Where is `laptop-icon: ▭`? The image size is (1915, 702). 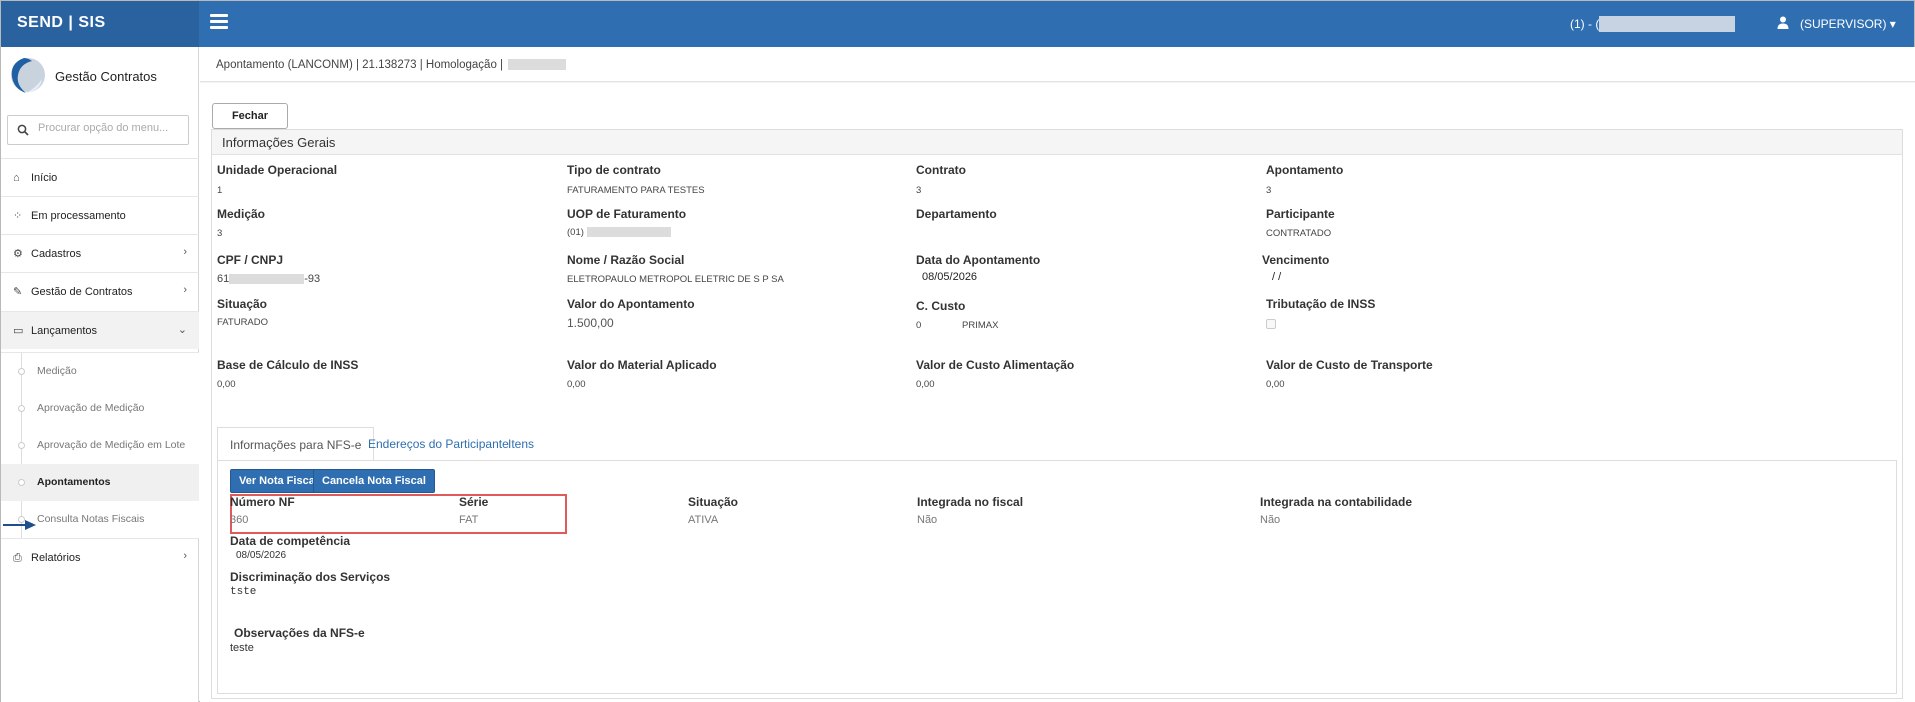 laptop-icon: ▭ is located at coordinates (18, 331).